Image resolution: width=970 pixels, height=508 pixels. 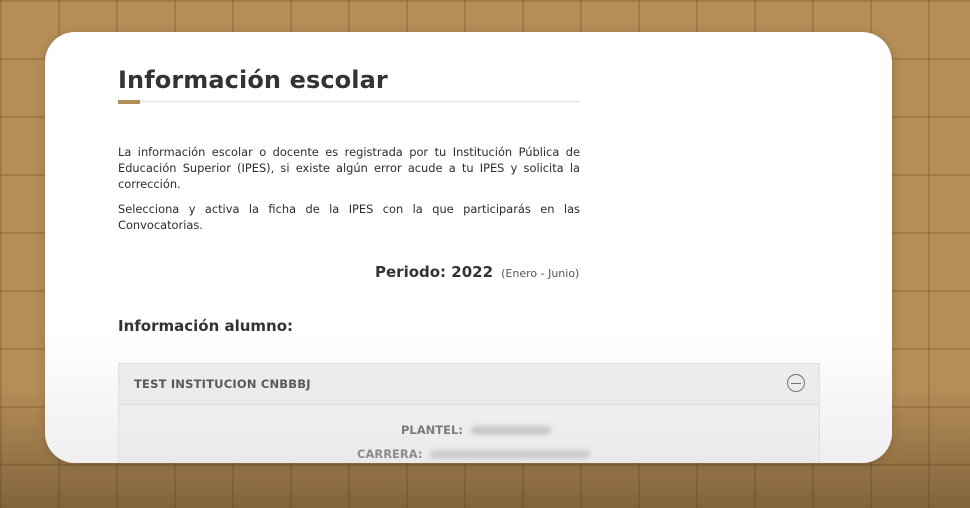 I want to click on title-divider, so click(x=349, y=101).